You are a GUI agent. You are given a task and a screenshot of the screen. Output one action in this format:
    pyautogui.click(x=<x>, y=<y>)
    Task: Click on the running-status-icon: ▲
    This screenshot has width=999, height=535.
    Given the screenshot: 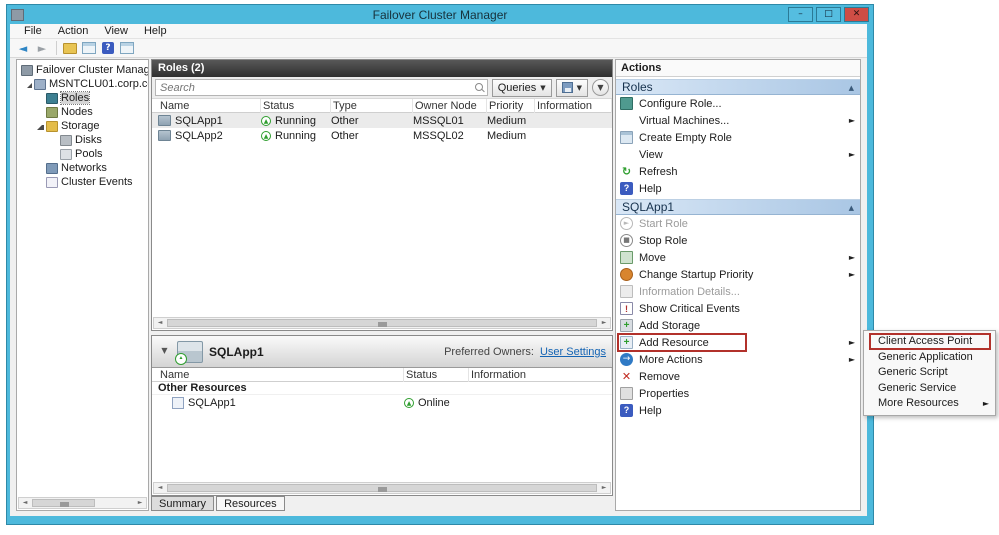 What is the action you would take?
    pyautogui.click(x=266, y=120)
    